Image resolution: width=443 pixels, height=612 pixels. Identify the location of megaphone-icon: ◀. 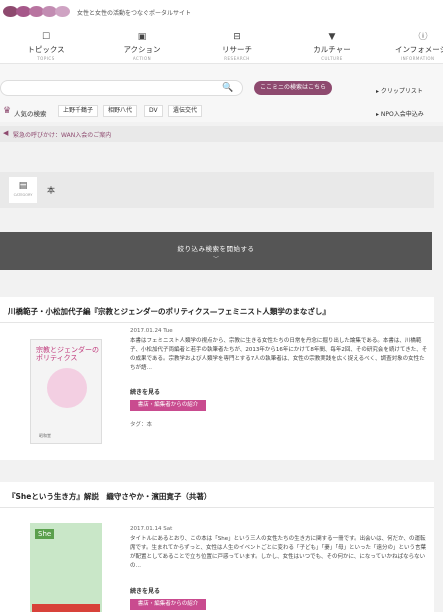
(6, 133).